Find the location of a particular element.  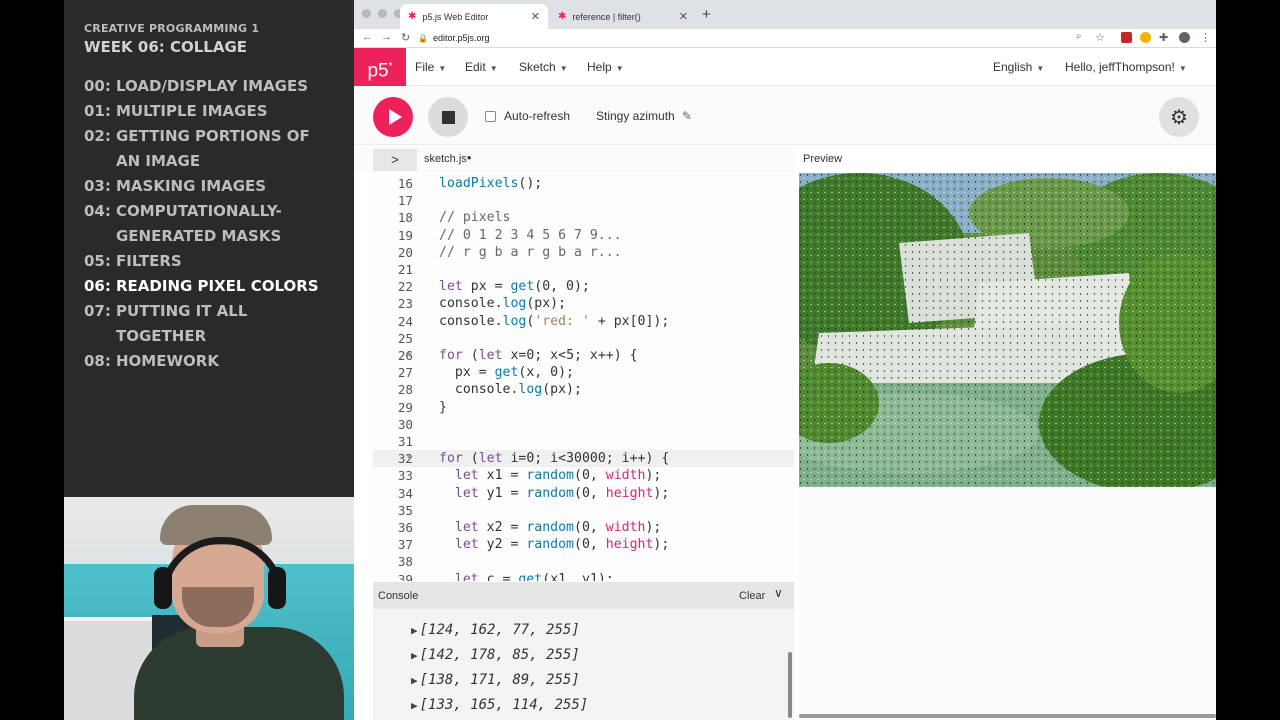

line-number: 21 is located at coordinates (405, 269).